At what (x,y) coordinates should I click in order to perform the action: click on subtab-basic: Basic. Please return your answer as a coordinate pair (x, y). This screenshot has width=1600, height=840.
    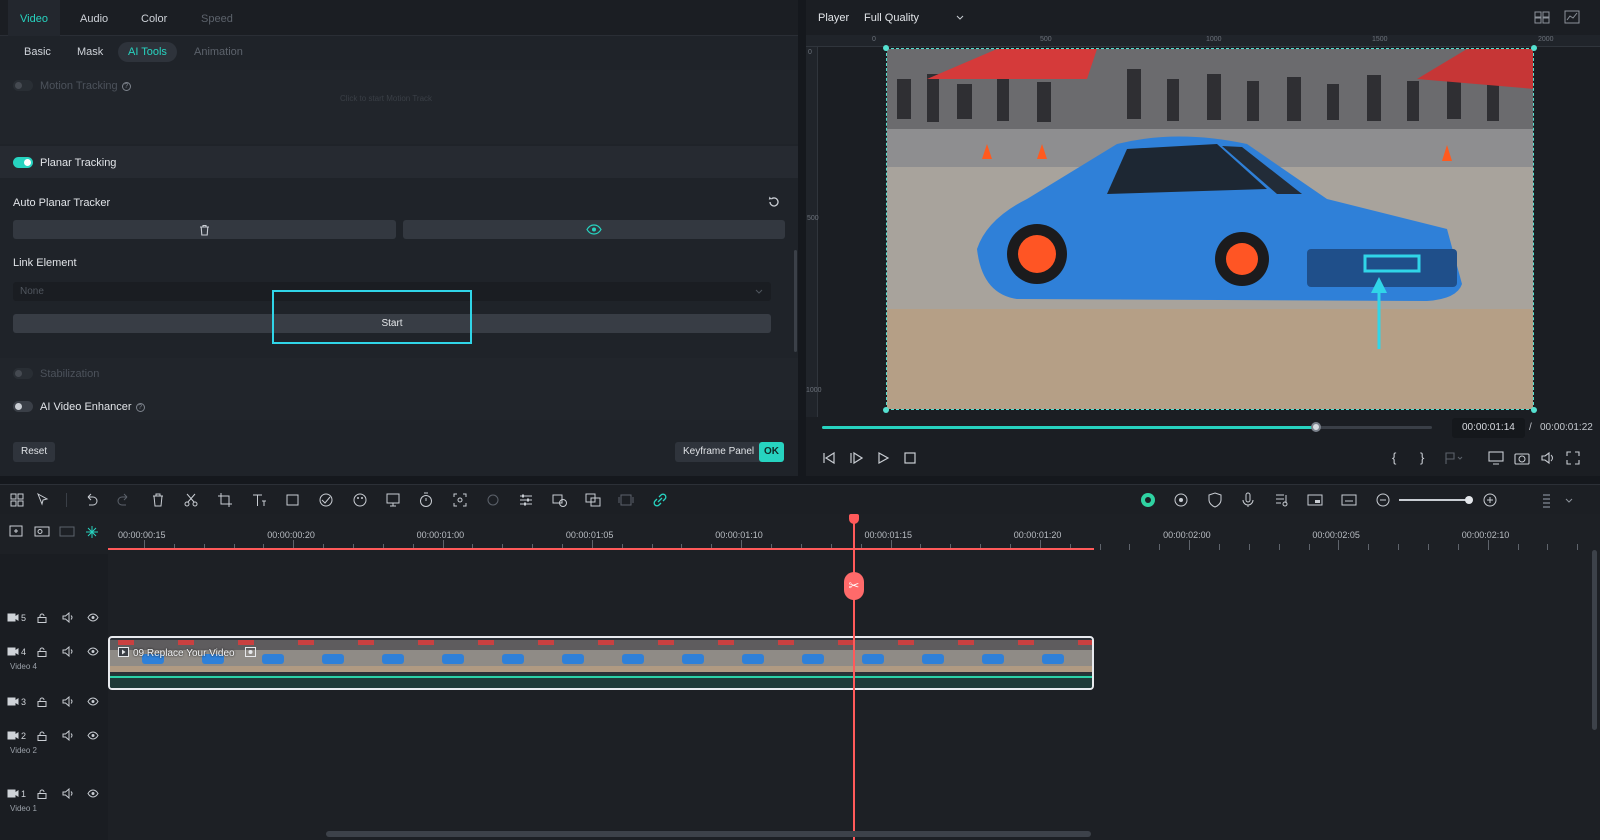
    Looking at the image, I should click on (37, 52).